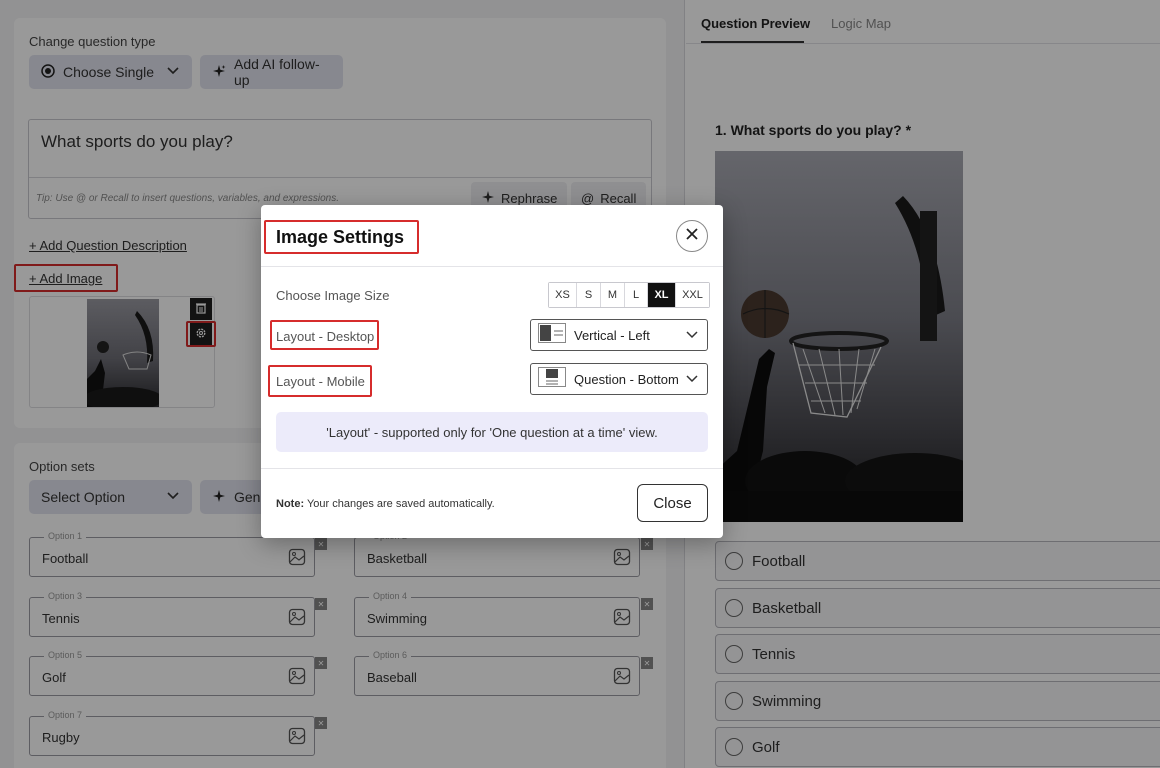  I want to click on size-s-button: S, so click(589, 295).